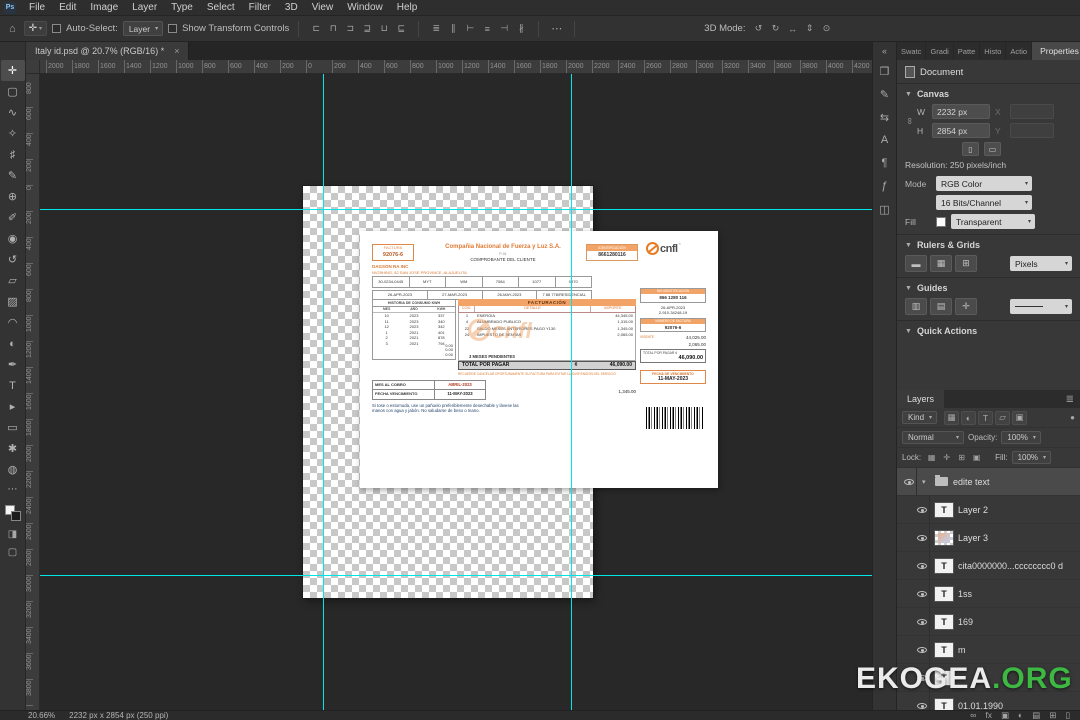  What do you see at coordinates (173, 28) in the screenshot?
I see `show-transform-checkbox` at bounding box center [173, 28].